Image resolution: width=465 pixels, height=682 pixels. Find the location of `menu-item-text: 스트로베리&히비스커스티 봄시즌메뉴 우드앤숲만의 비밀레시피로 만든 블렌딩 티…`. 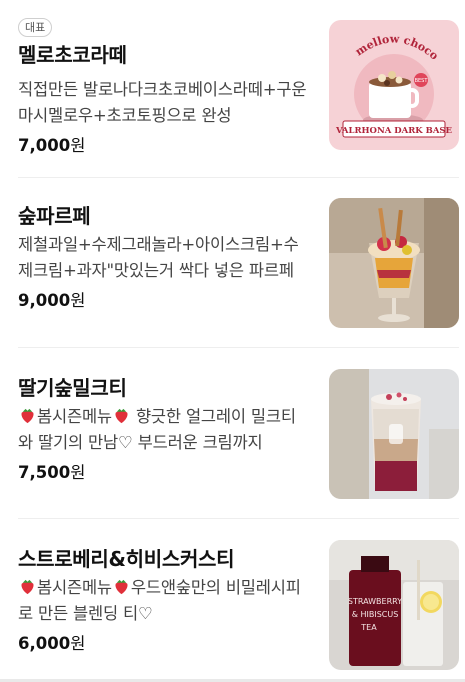

menu-item-text: 스트로베리&히비스커스티 봄시즌메뉴 우드앤숲만의 비밀레시피로 만든 블렌딩 티… is located at coordinates (164, 605).